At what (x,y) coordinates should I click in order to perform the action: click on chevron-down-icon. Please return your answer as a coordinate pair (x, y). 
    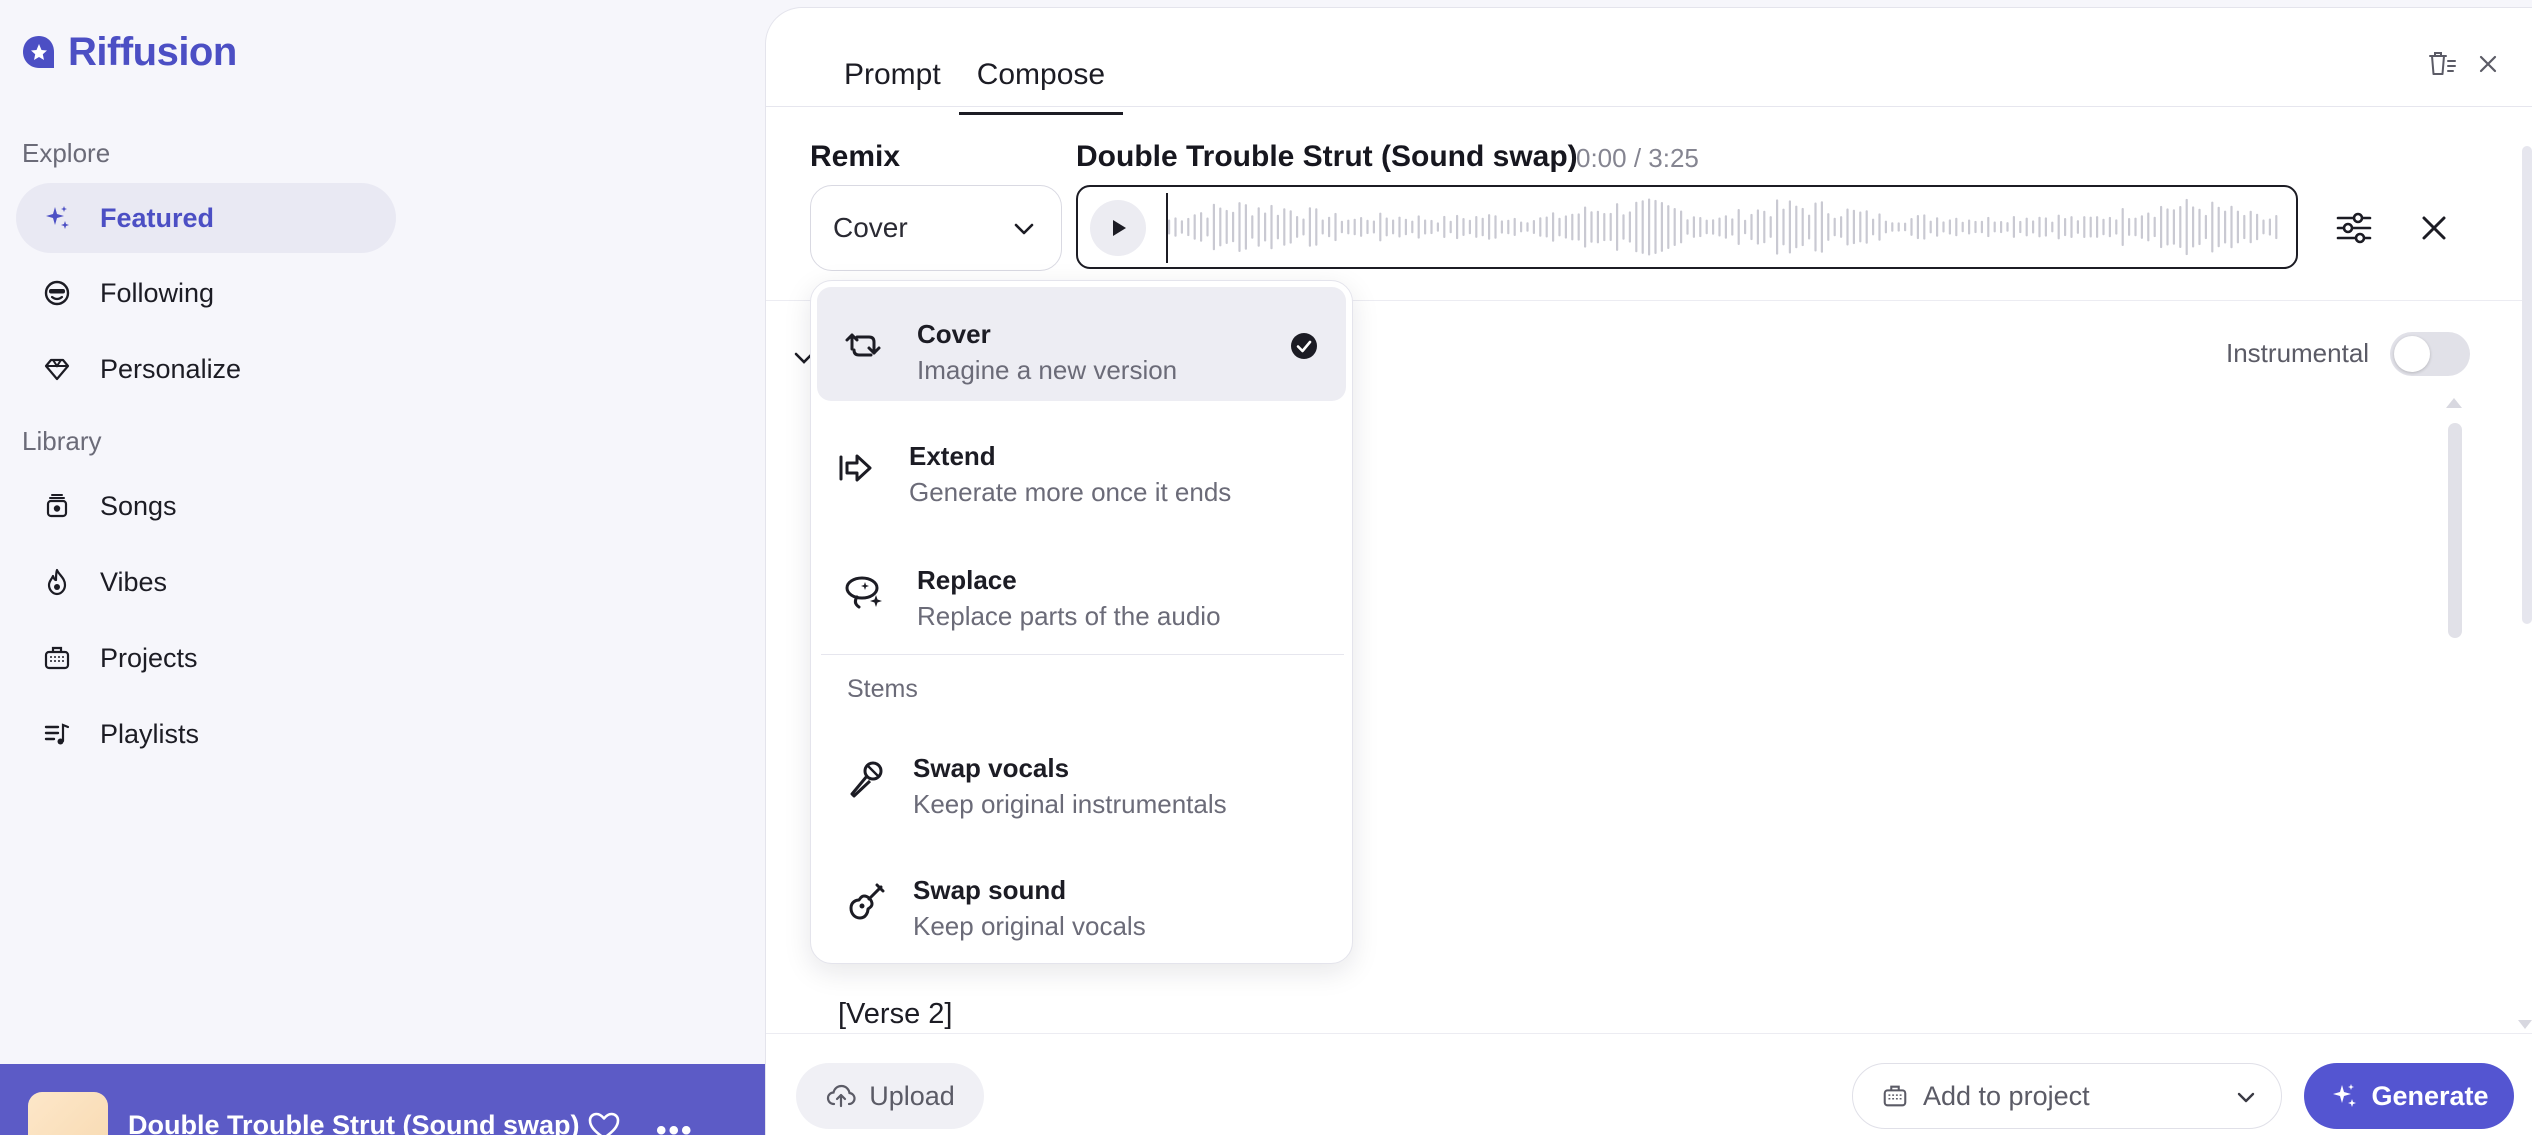
    Looking at the image, I should click on (1024, 229).